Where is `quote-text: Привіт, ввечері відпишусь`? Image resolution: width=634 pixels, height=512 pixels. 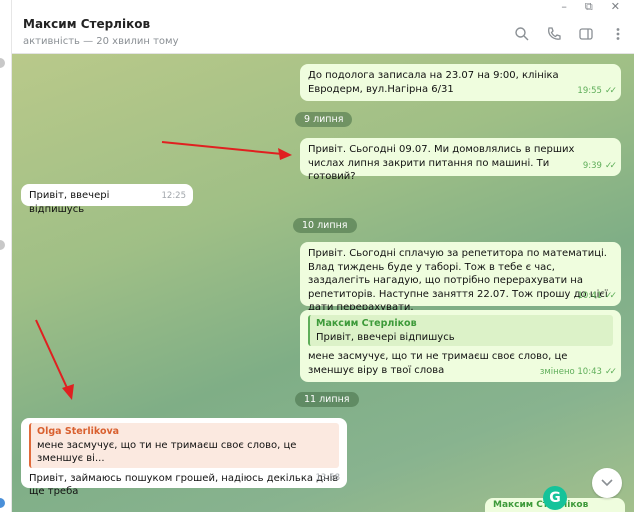 quote-text: Привіт, ввечері відпишусь is located at coordinates (385, 337).